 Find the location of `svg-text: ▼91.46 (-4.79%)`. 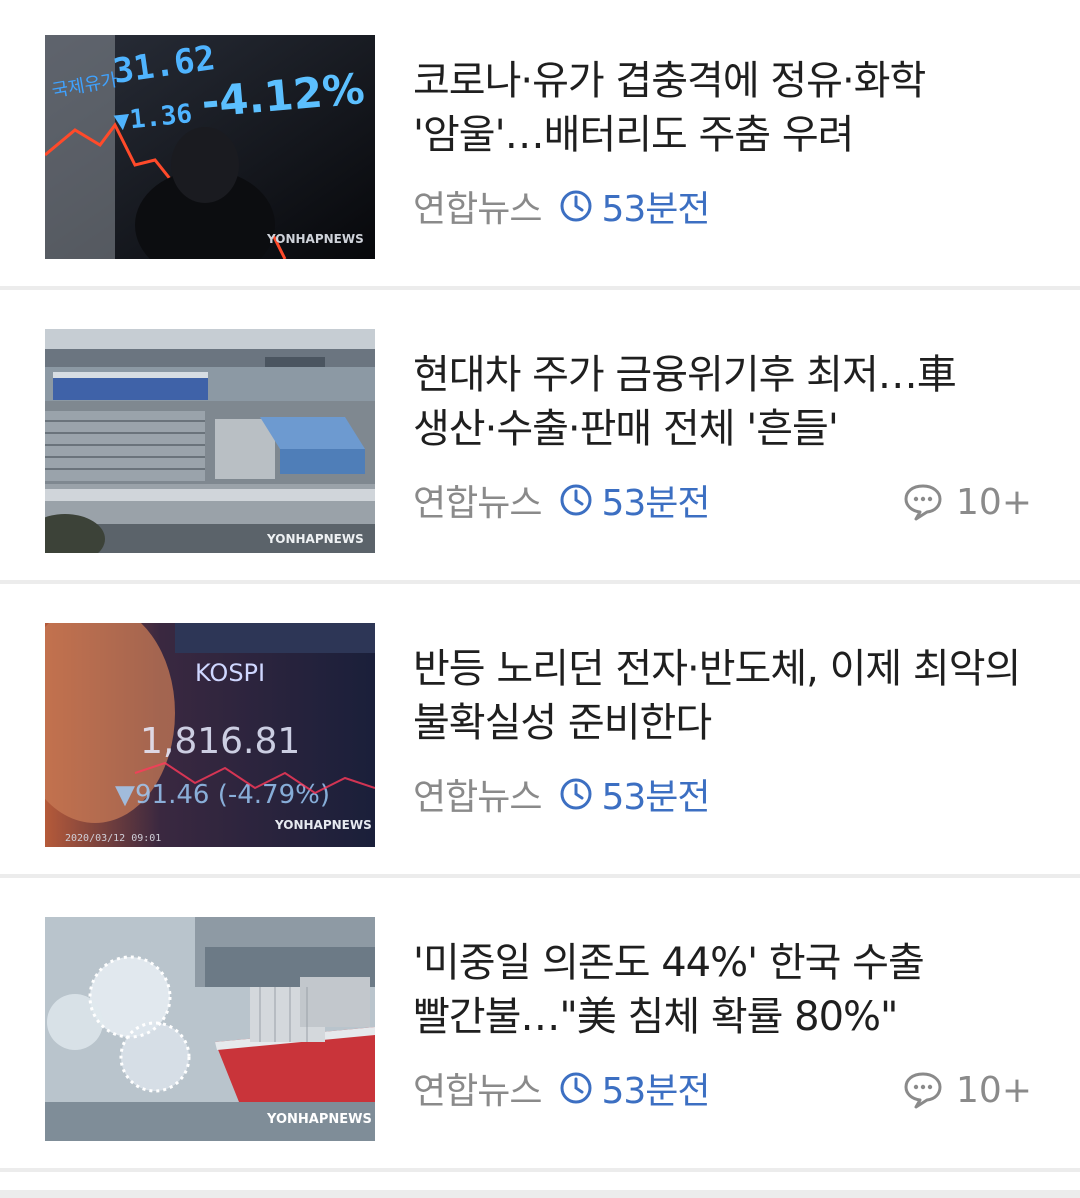

svg-text: ▼91.46 (-4.79%) is located at coordinates (222, 795).